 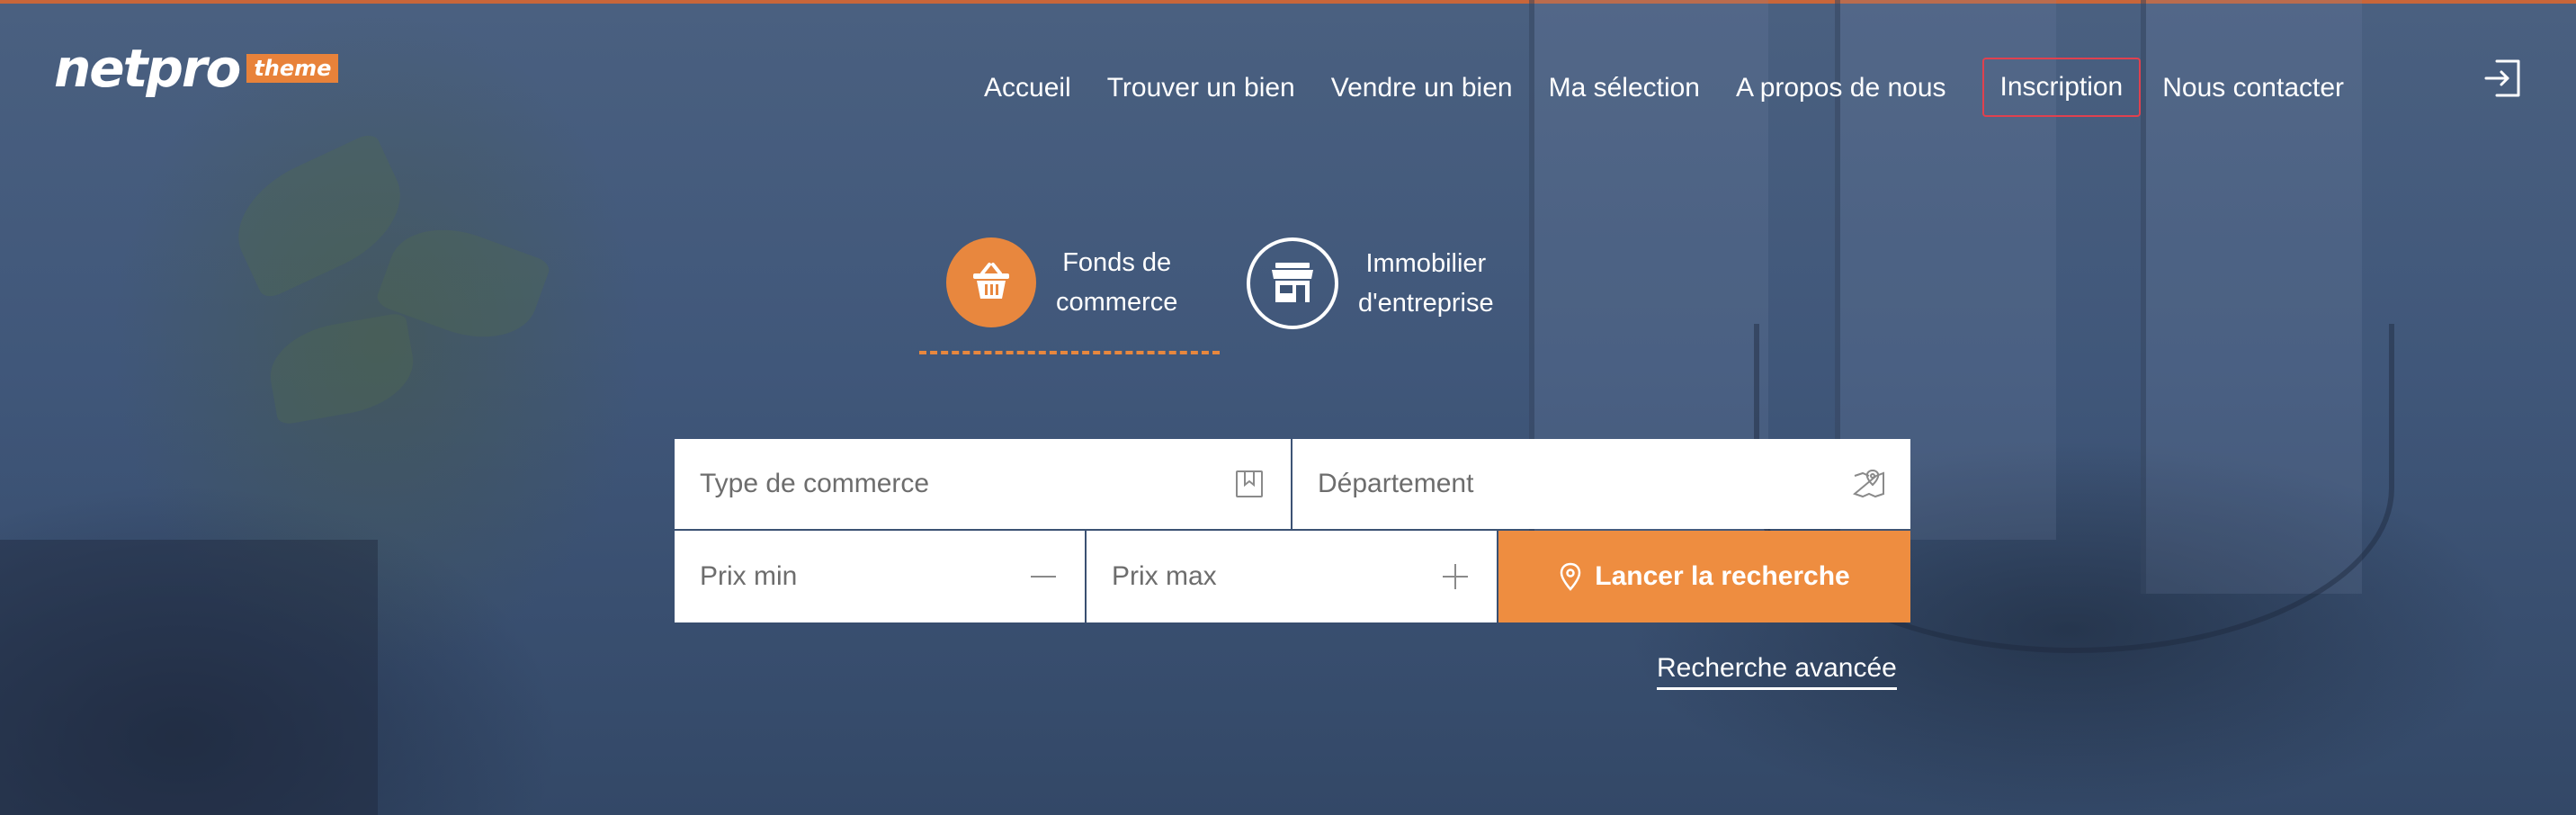 What do you see at coordinates (1117, 263) in the screenshot?
I see `tab-label-line: Fonds de` at bounding box center [1117, 263].